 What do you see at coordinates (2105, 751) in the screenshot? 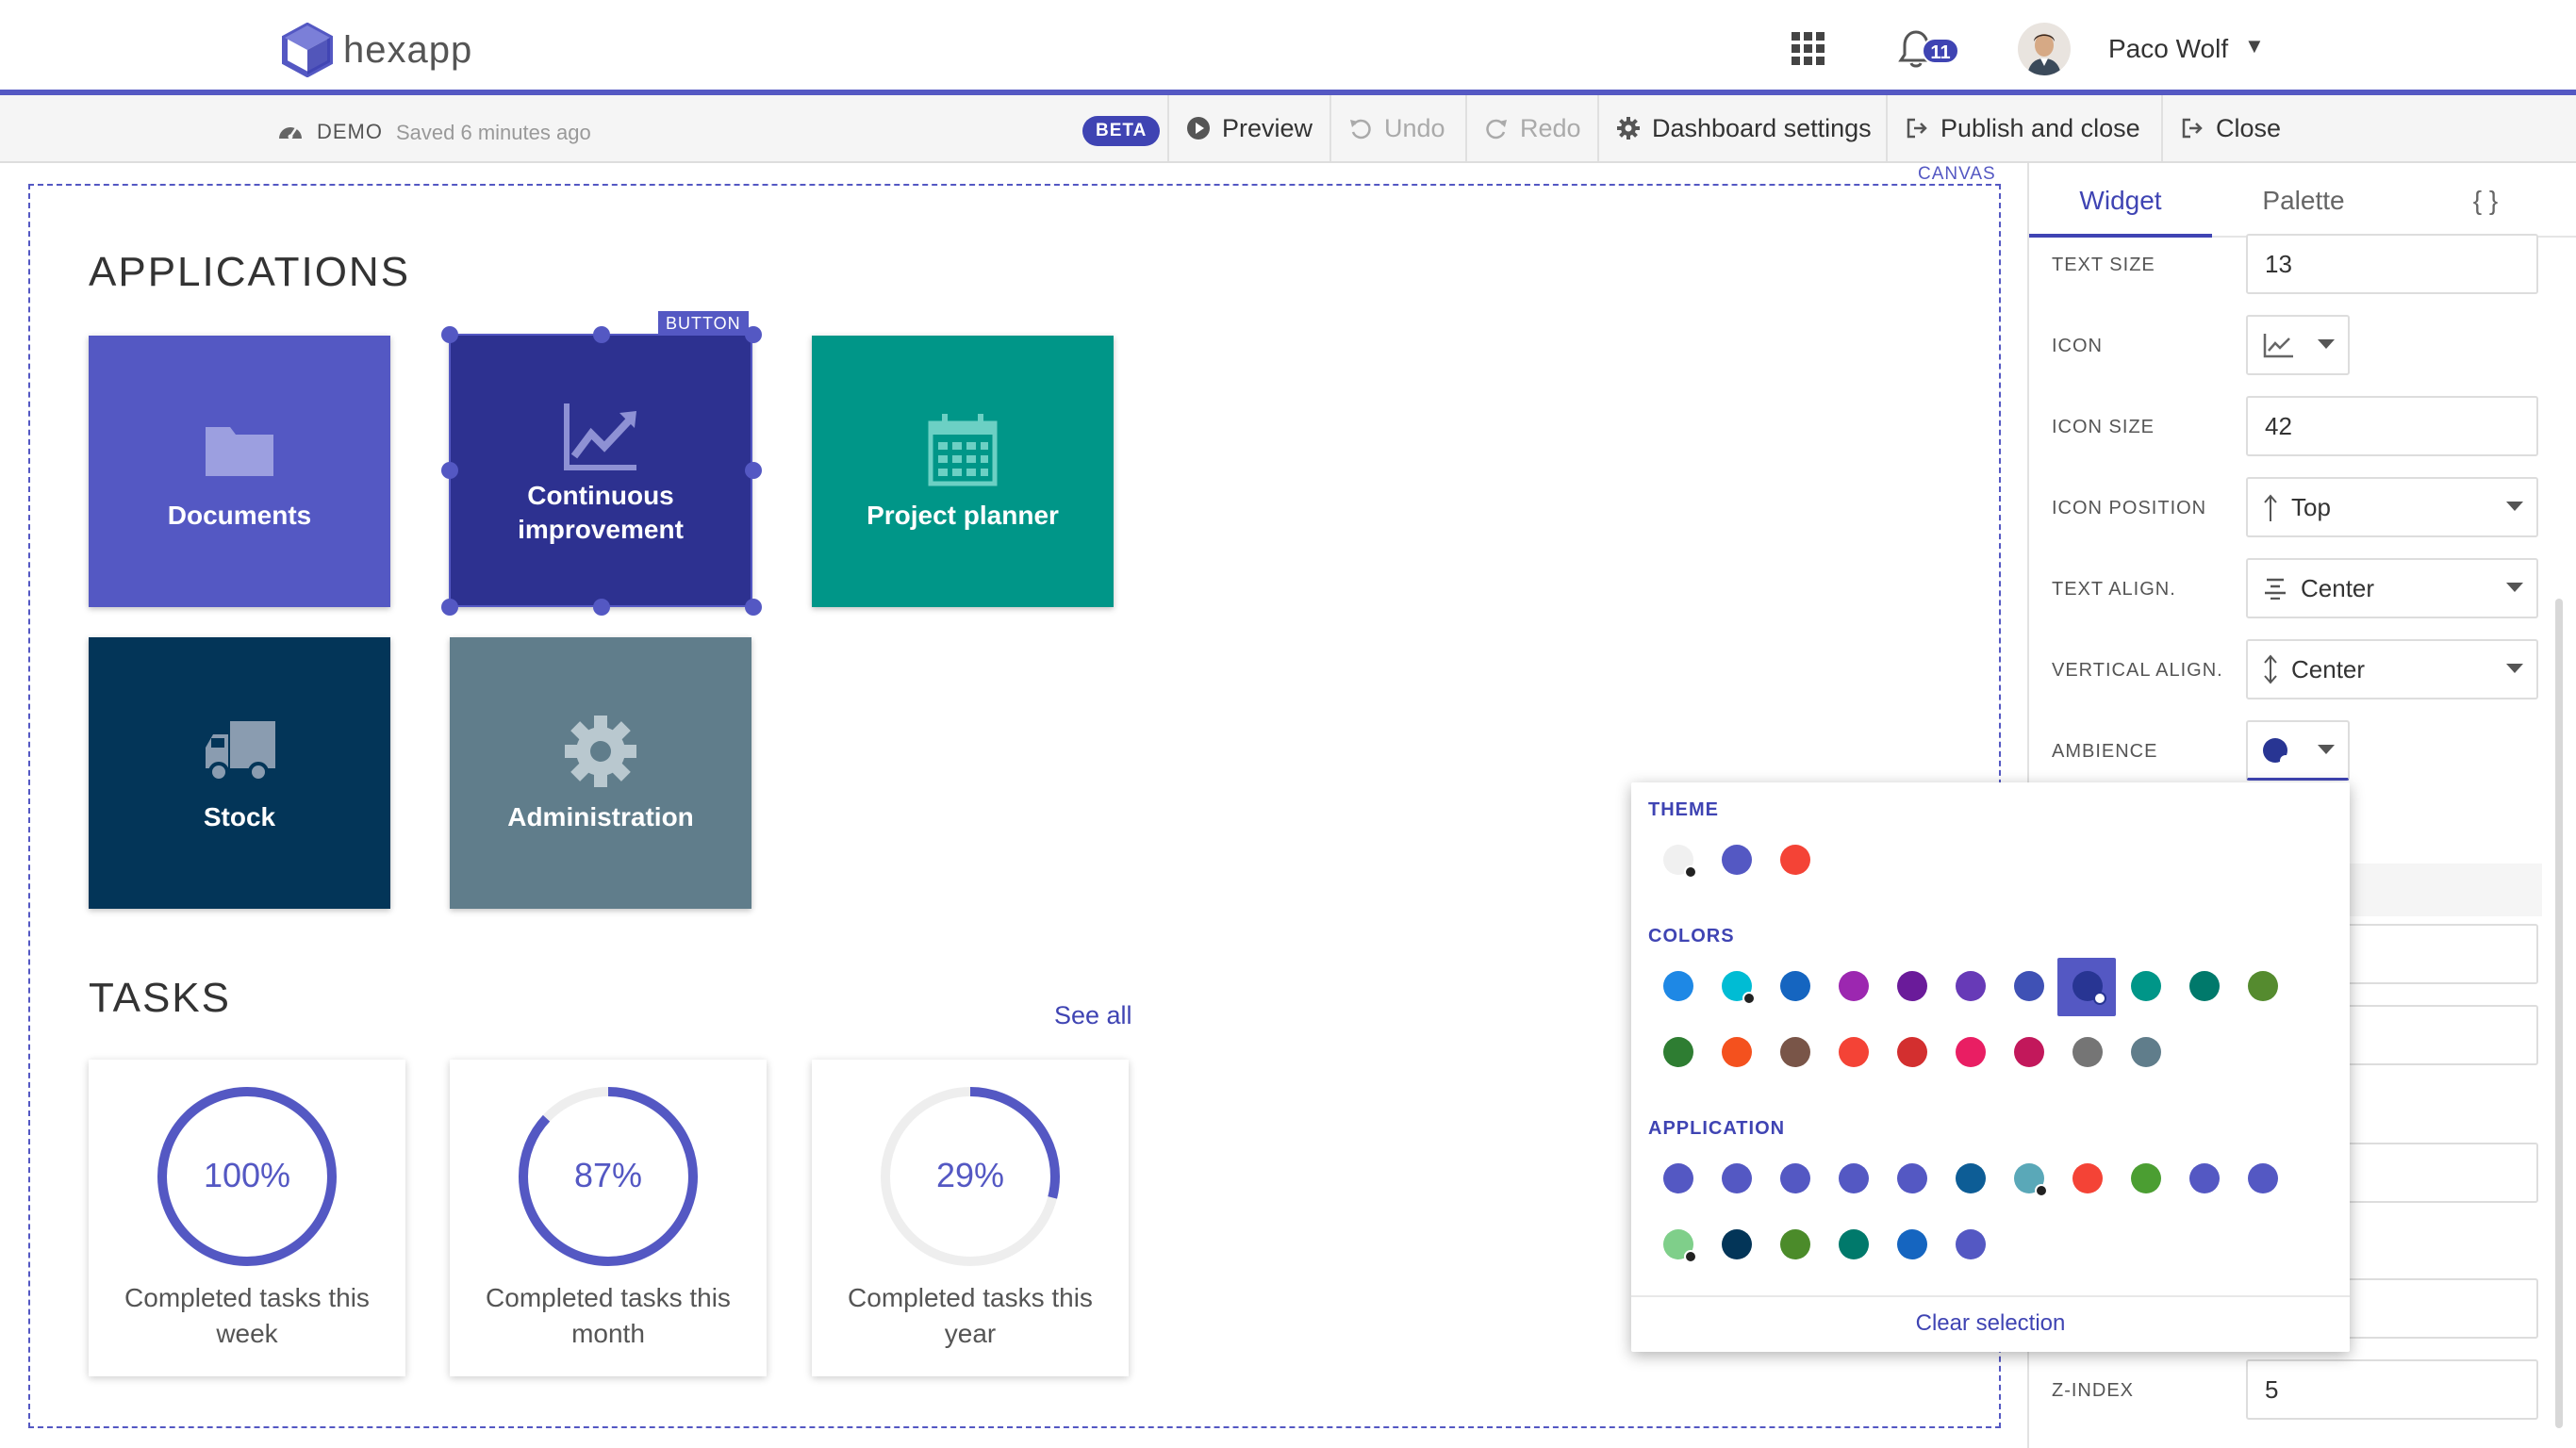
I see `ambience-label: AMBIENCE` at bounding box center [2105, 751].